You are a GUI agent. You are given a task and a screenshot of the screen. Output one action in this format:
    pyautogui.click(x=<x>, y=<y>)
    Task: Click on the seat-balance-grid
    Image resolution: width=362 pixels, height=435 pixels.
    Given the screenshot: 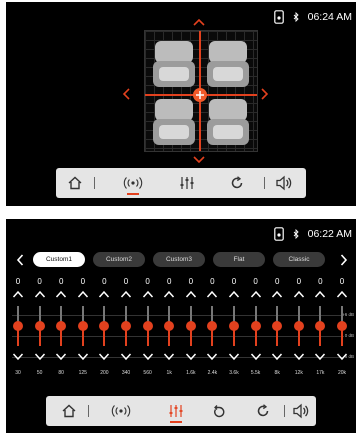 What is the action you would take?
    pyautogui.click(x=201, y=91)
    